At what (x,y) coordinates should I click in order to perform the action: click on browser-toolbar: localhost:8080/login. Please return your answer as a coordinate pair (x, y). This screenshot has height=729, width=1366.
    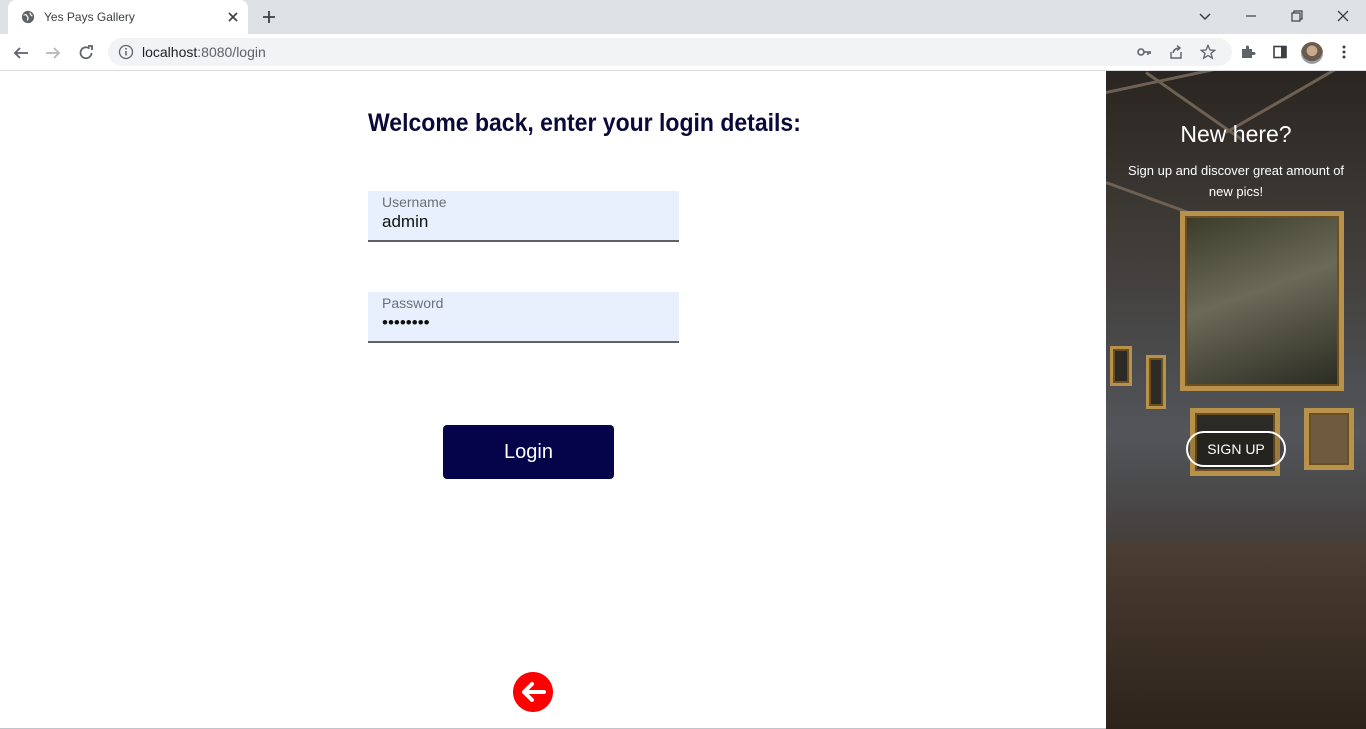
    Looking at the image, I should click on (683, 52).